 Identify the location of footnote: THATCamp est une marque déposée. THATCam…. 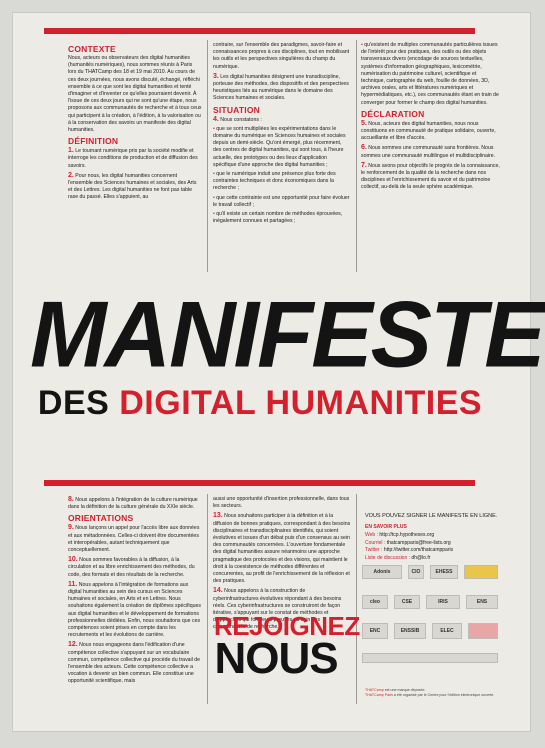
(432, 693).